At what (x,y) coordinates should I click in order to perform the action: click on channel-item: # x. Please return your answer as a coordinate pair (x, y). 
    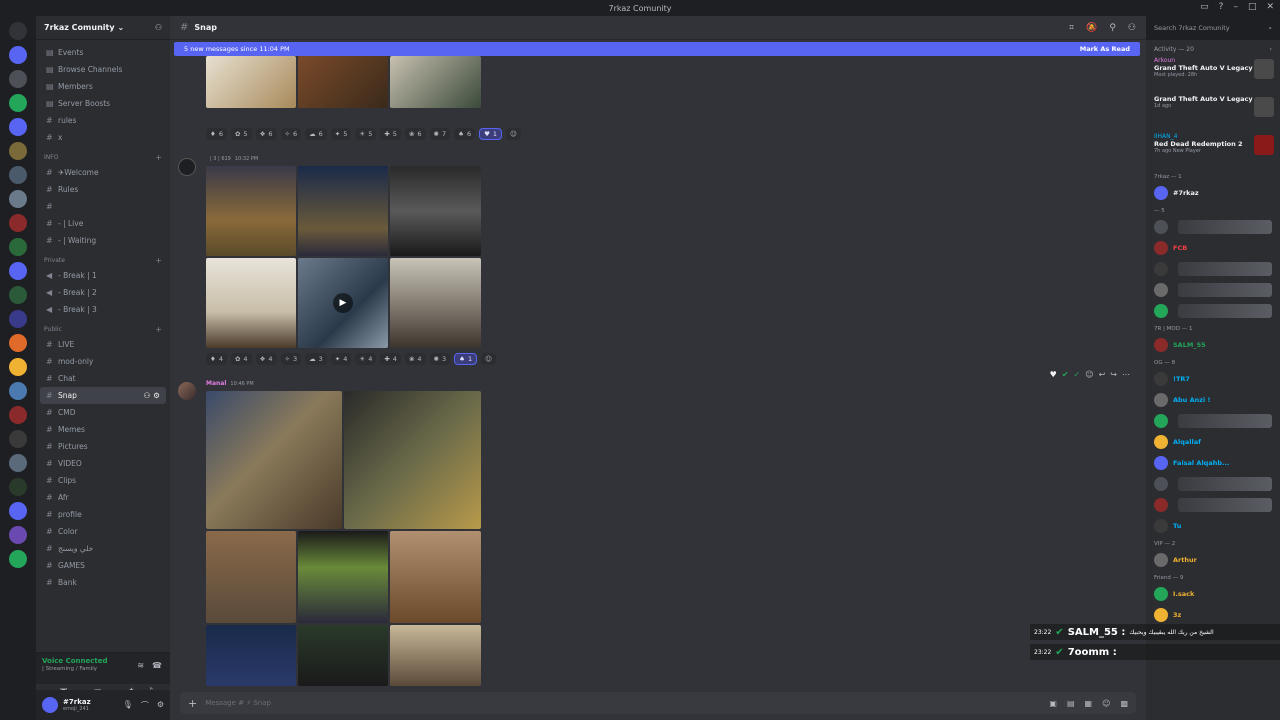
    Looking at the image, I should click on (103, 137).